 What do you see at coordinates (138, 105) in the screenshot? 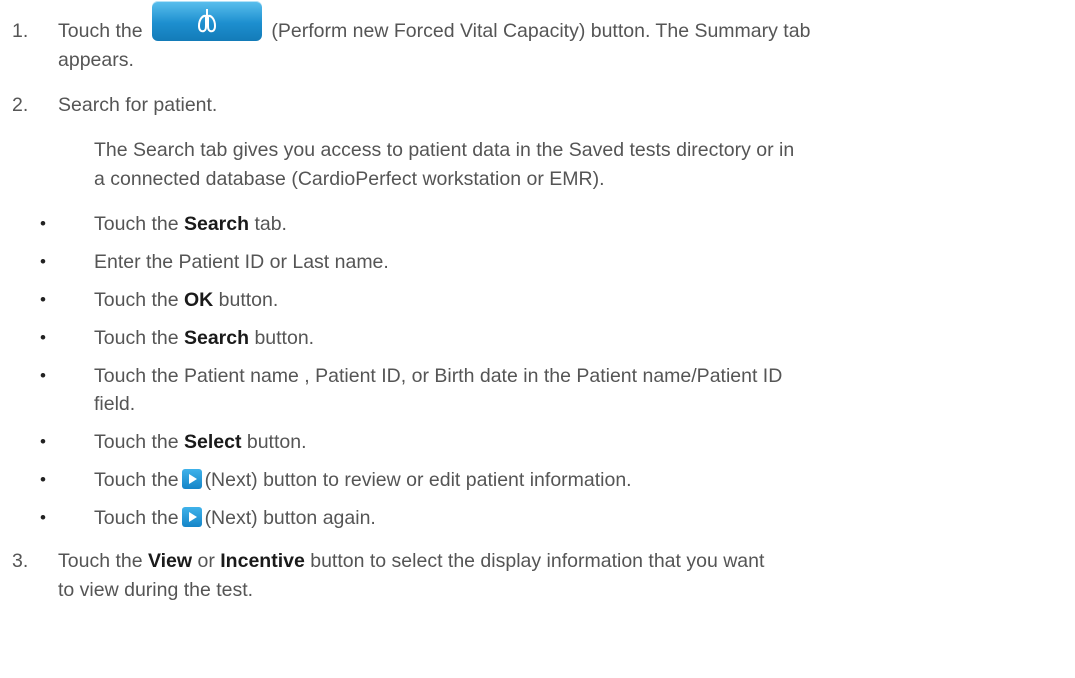
I see `step-text: Search for patient.` at bounding box center [138, 105].